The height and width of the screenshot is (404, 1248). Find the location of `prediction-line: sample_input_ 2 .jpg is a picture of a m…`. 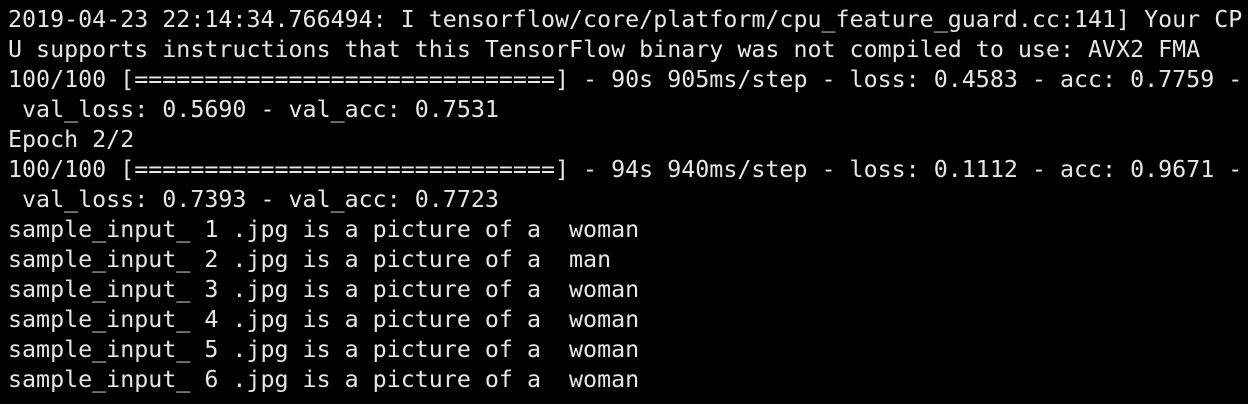

prediction-line: sample_input_ 2 .jpg is a picture of a m… is located at coordinates (310, 259).